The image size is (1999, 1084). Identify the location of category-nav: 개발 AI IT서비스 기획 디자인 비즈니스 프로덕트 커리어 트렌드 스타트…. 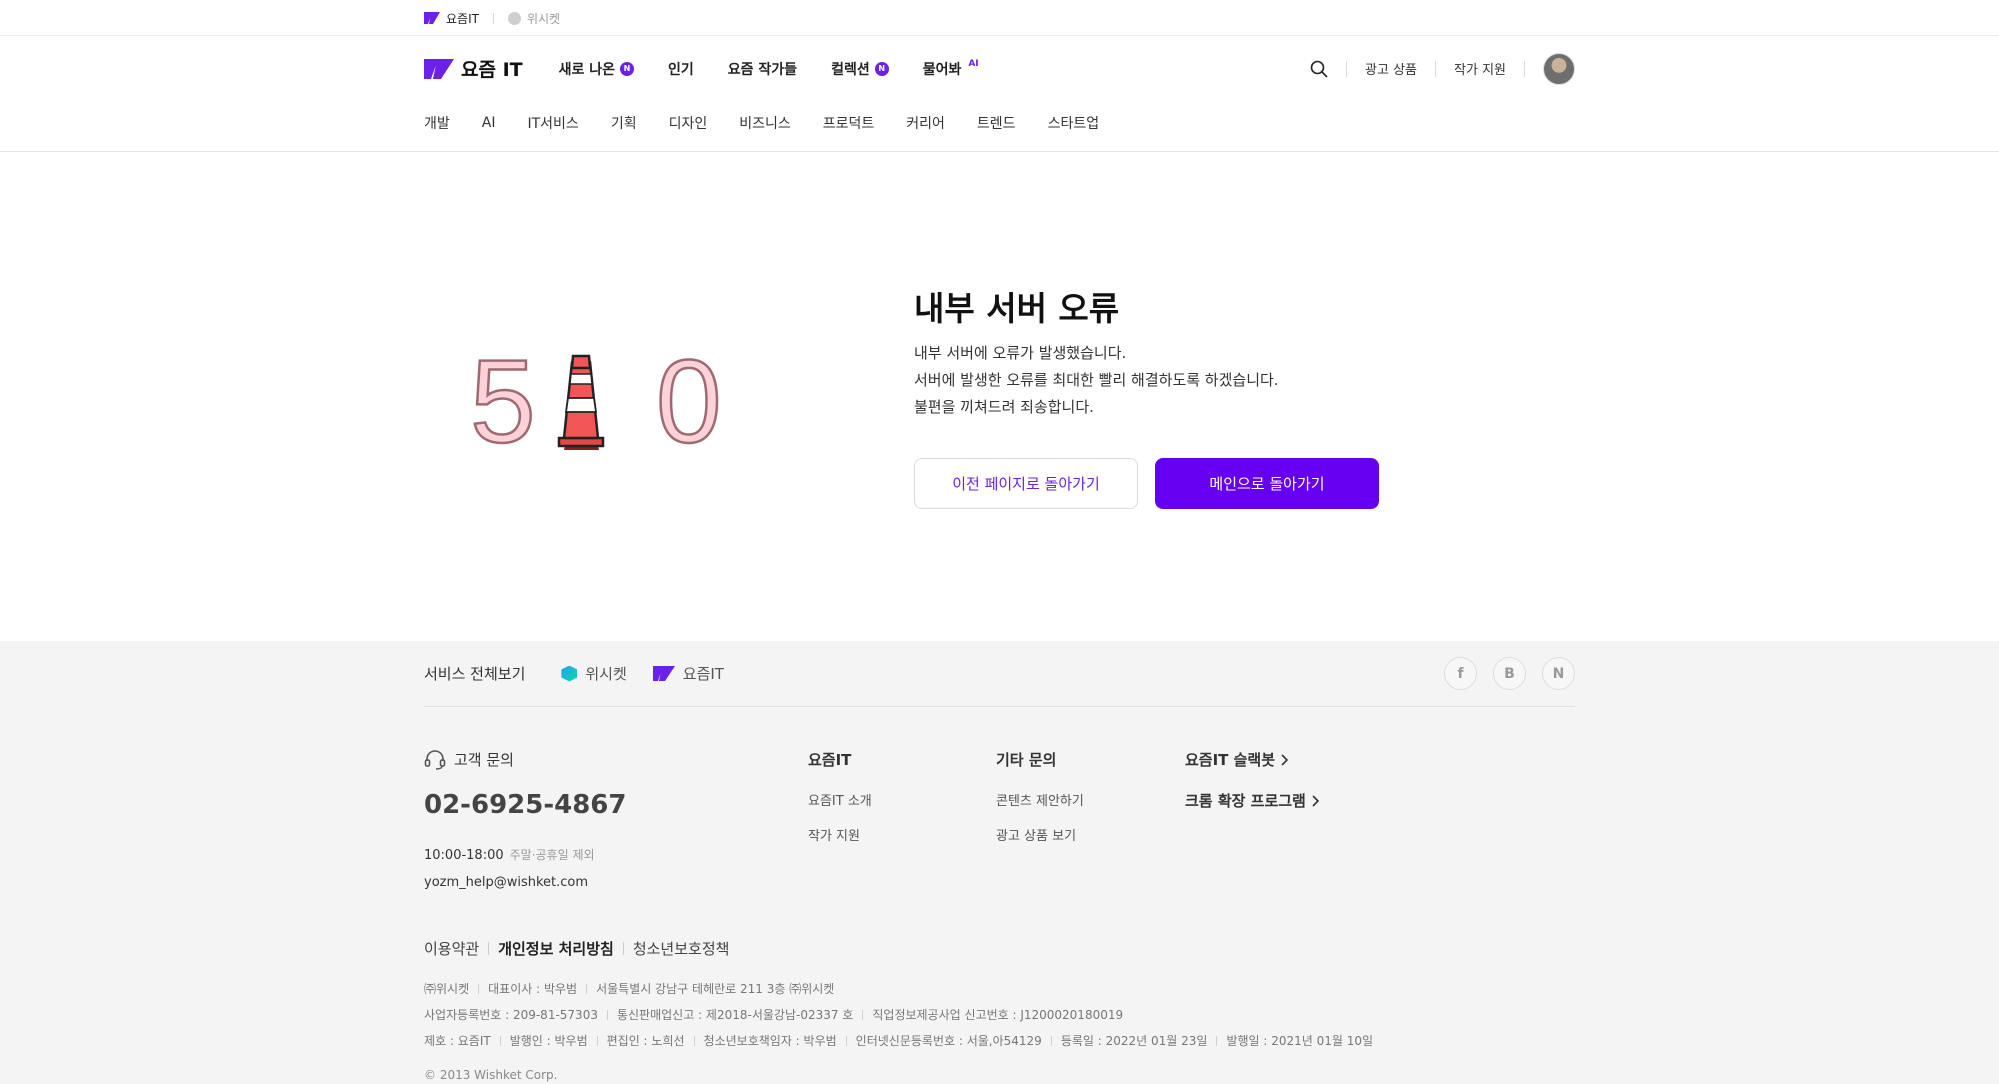
(999, 123).